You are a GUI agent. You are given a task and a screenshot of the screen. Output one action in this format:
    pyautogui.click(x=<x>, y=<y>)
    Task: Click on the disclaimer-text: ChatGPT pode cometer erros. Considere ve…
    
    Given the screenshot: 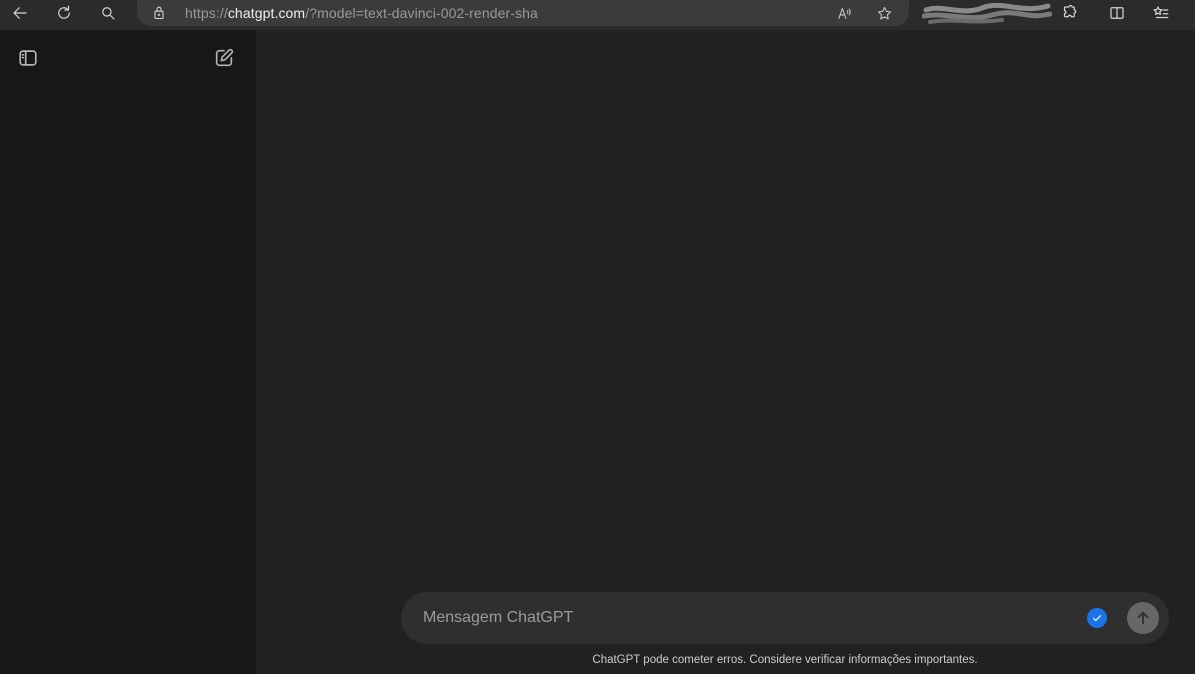 What is the action you would take?
    pyautogui.click(x=785, y=660)
    